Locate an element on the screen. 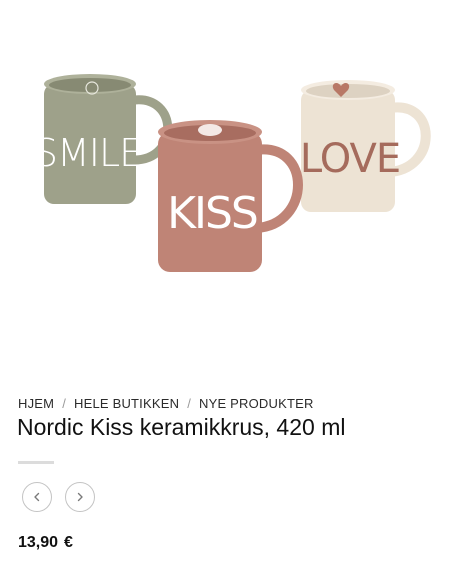  next-product-button is located at coordinates (80, 497).